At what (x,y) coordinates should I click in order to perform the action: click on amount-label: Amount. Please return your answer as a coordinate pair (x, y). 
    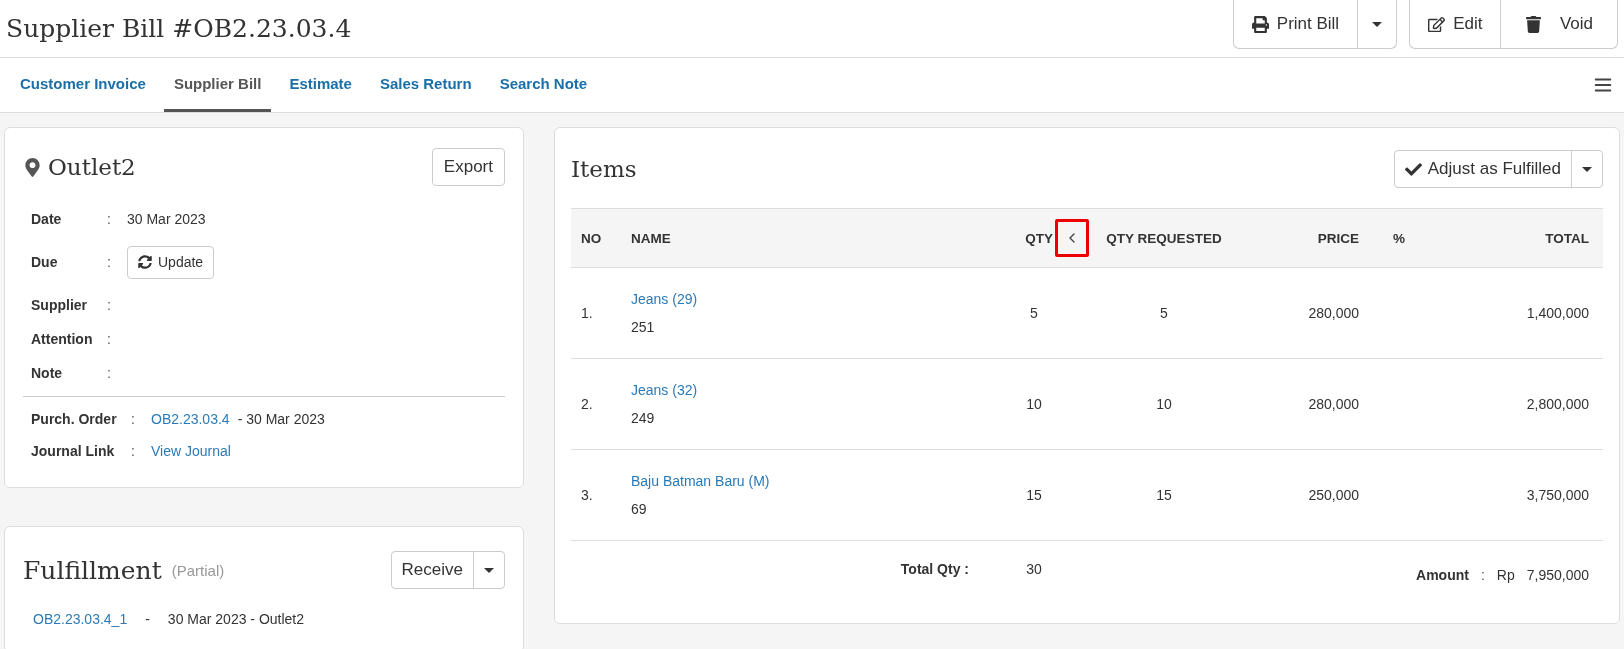
    Looking at the image, I should click on (1442, 575).